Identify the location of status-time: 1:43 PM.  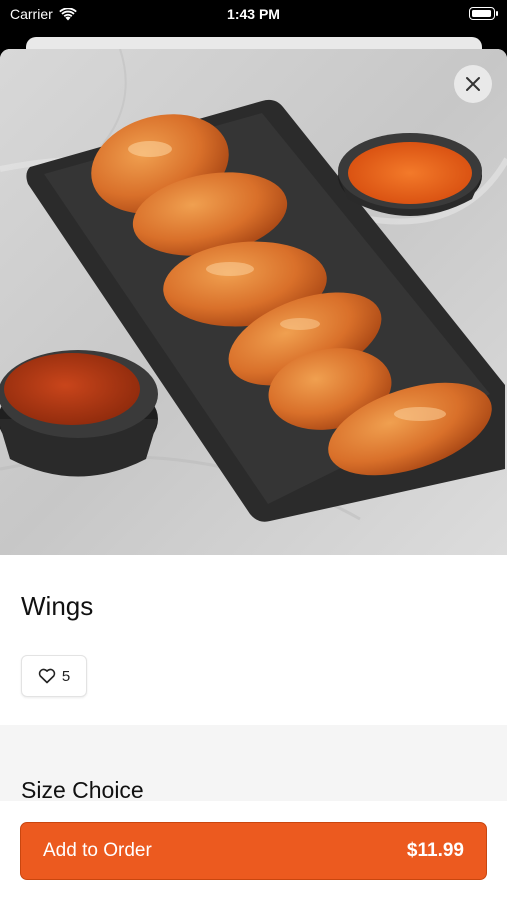
(253, 14).